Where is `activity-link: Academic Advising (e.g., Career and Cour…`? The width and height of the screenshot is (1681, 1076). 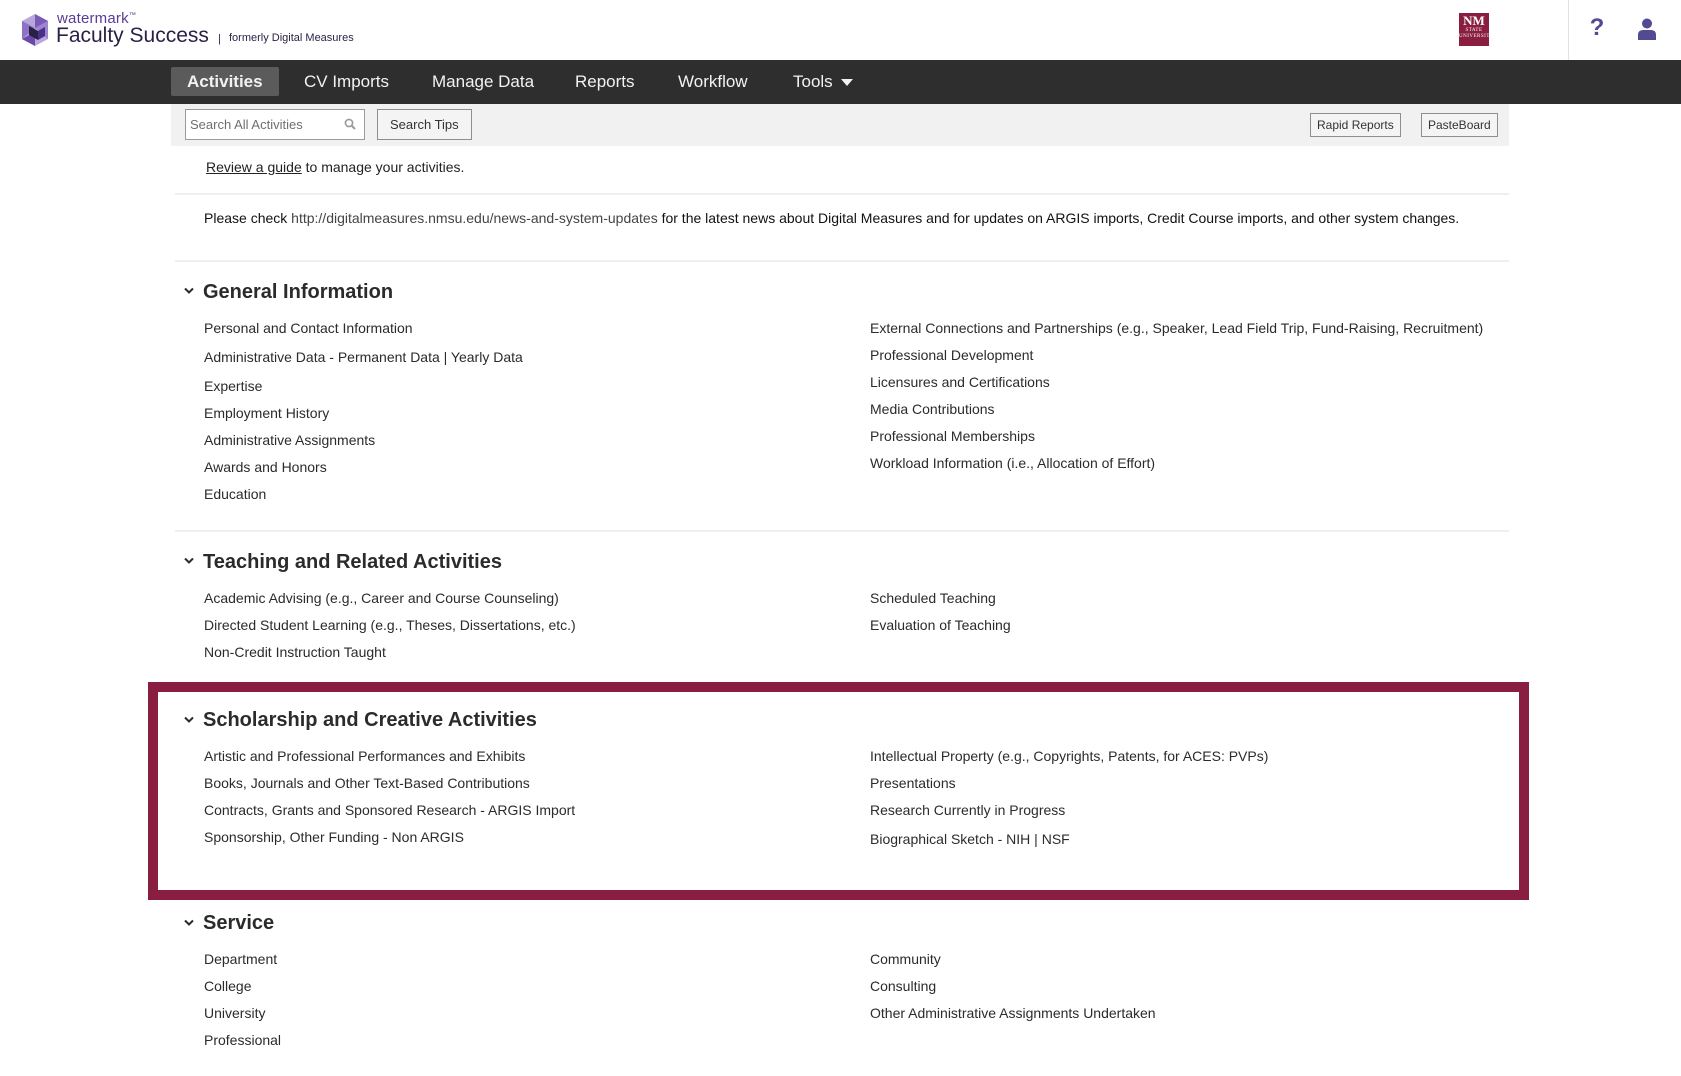
activity-link: Academic Advising (e.g., Career and Cour… is located at coordinates (381, 598).